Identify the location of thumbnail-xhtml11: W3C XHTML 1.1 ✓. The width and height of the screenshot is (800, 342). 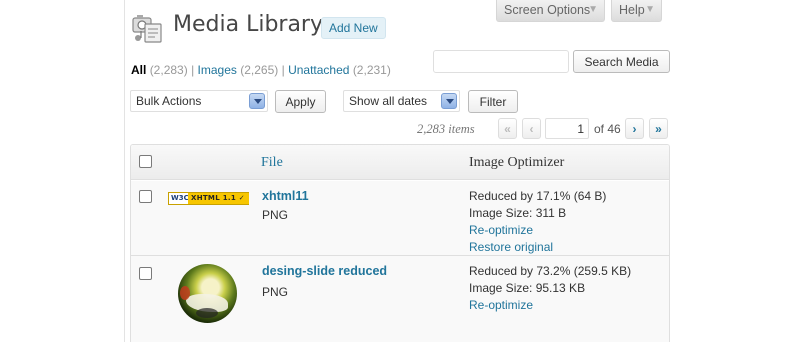
(208, 198).